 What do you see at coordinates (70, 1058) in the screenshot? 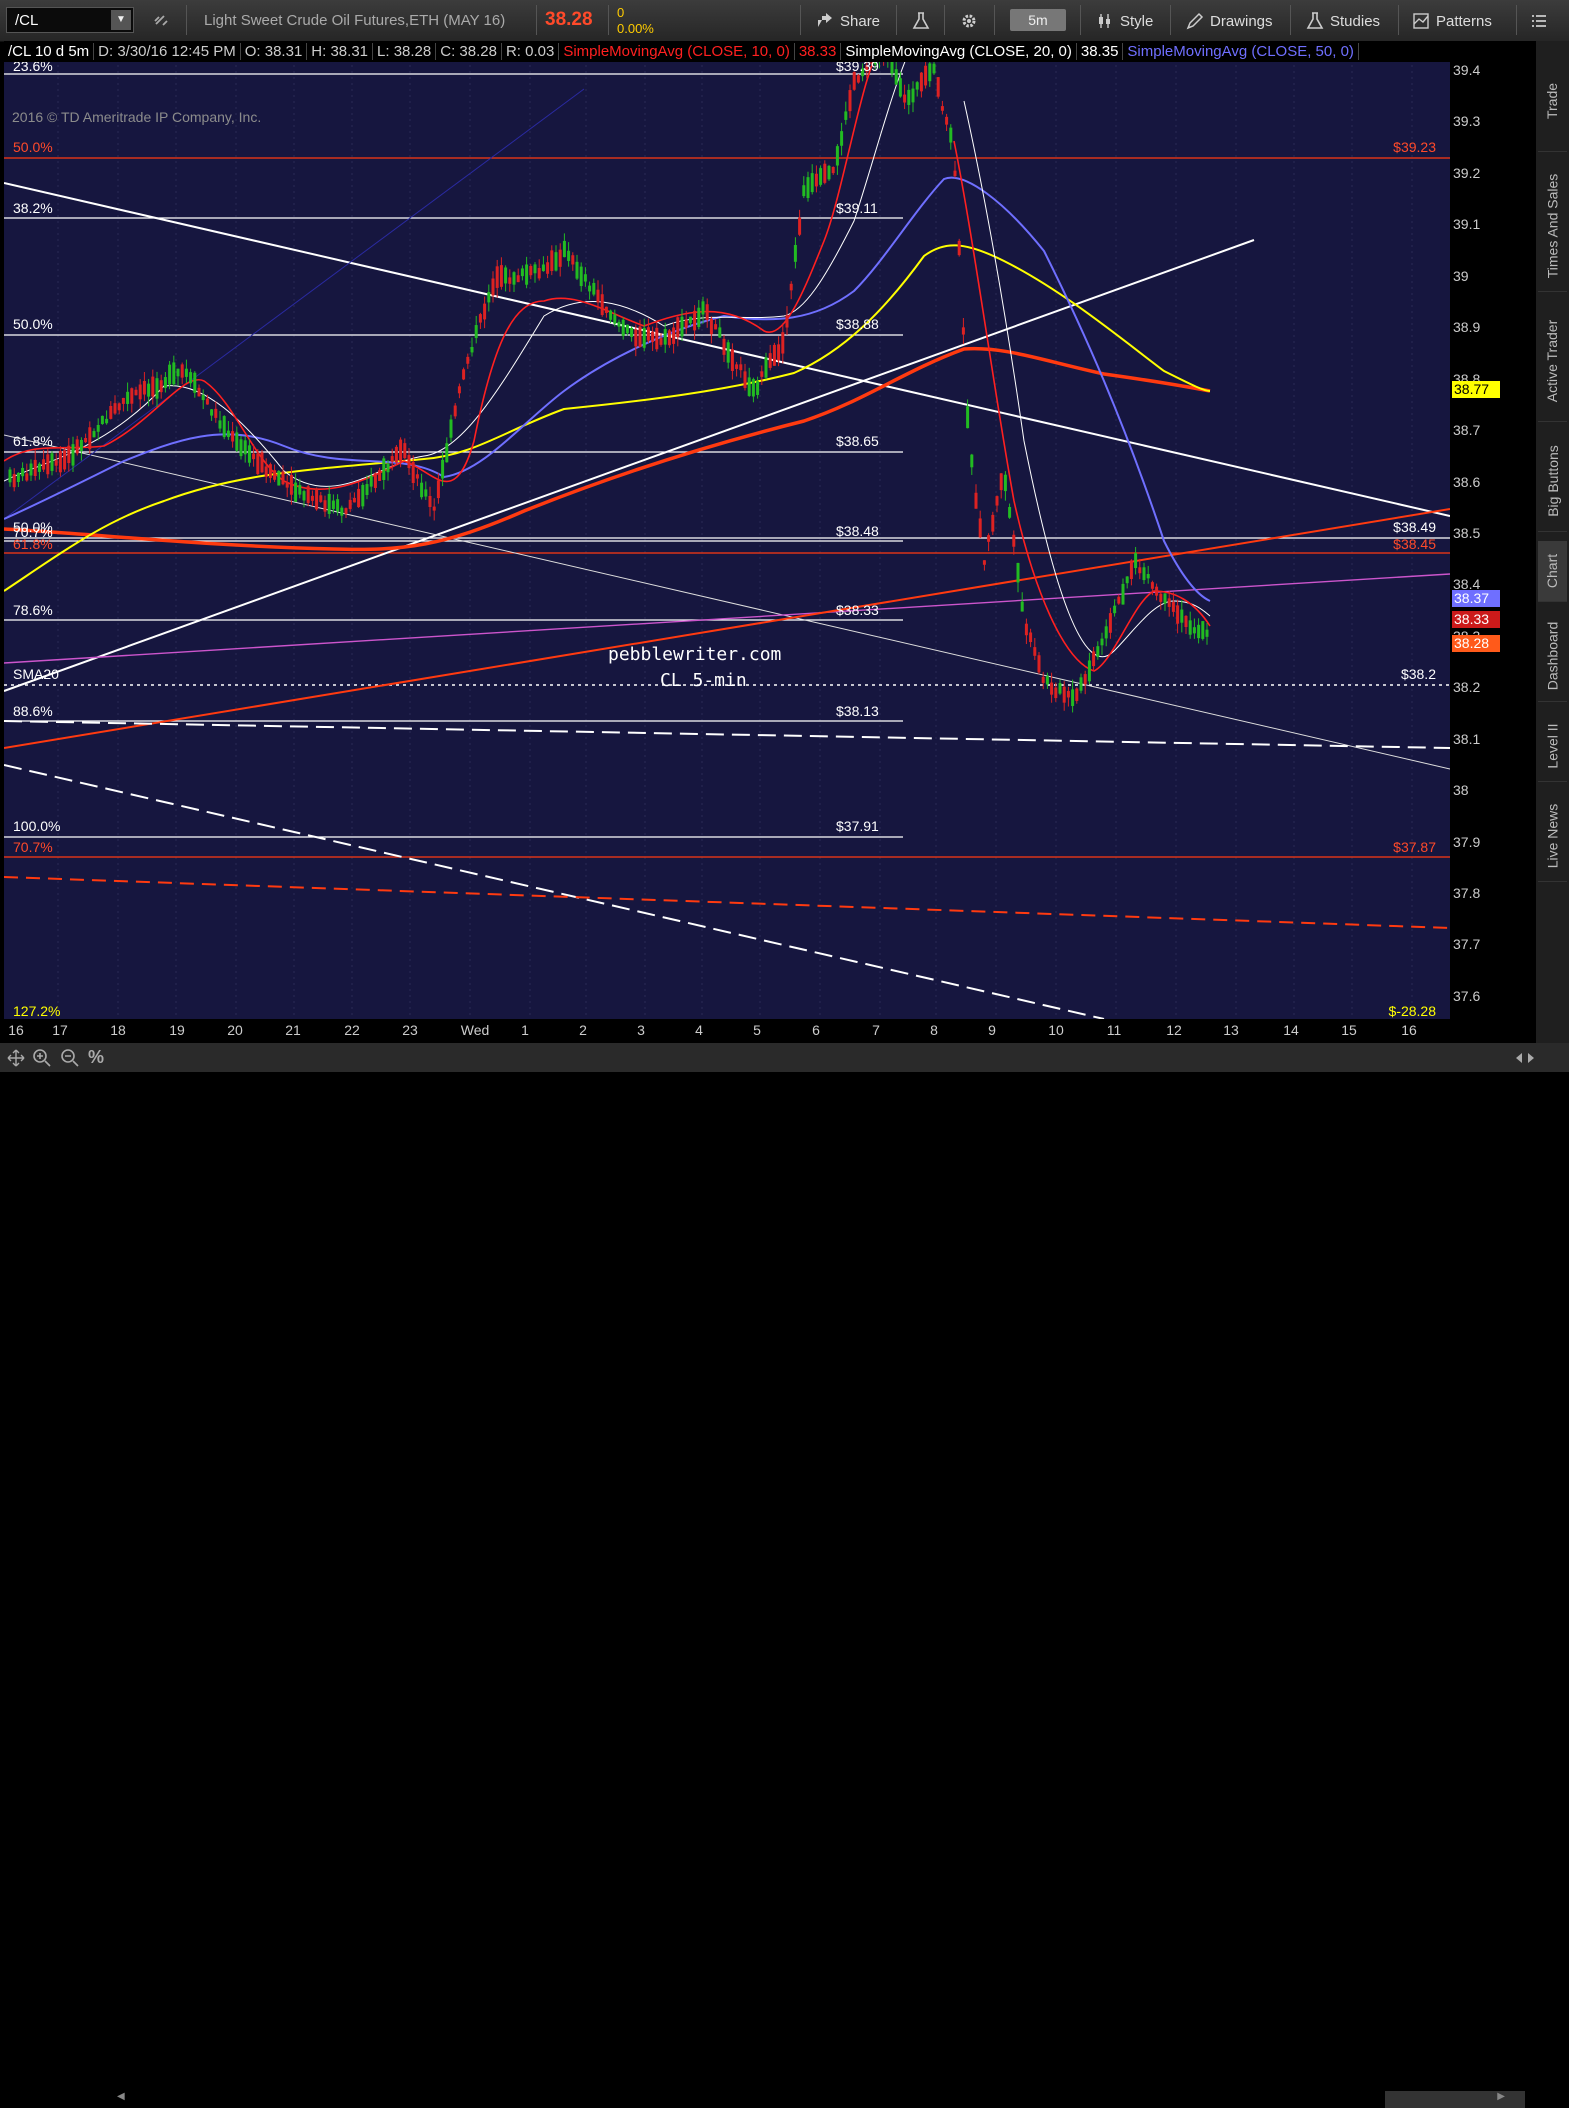
I see `zoom-out-icon` at bounding box center [70, 1058].